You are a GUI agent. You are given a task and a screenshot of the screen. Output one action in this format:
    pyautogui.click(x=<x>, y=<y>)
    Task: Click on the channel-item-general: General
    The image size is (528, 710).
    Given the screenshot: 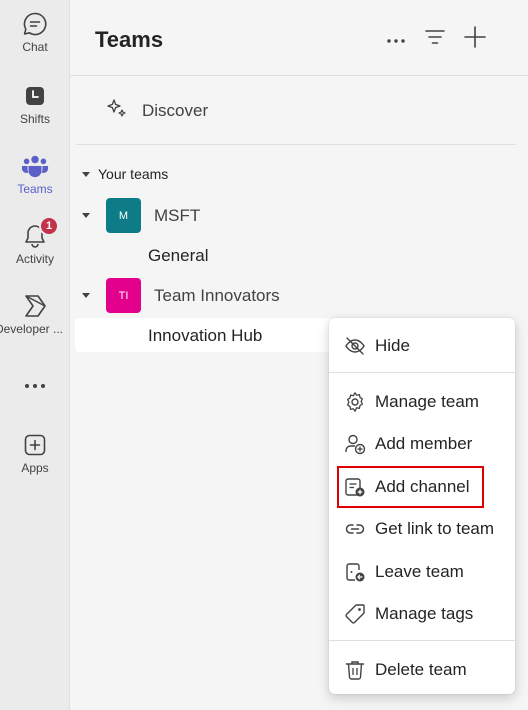 What is the action you would take?
    pyautogui.click(x=178, y=256)
    